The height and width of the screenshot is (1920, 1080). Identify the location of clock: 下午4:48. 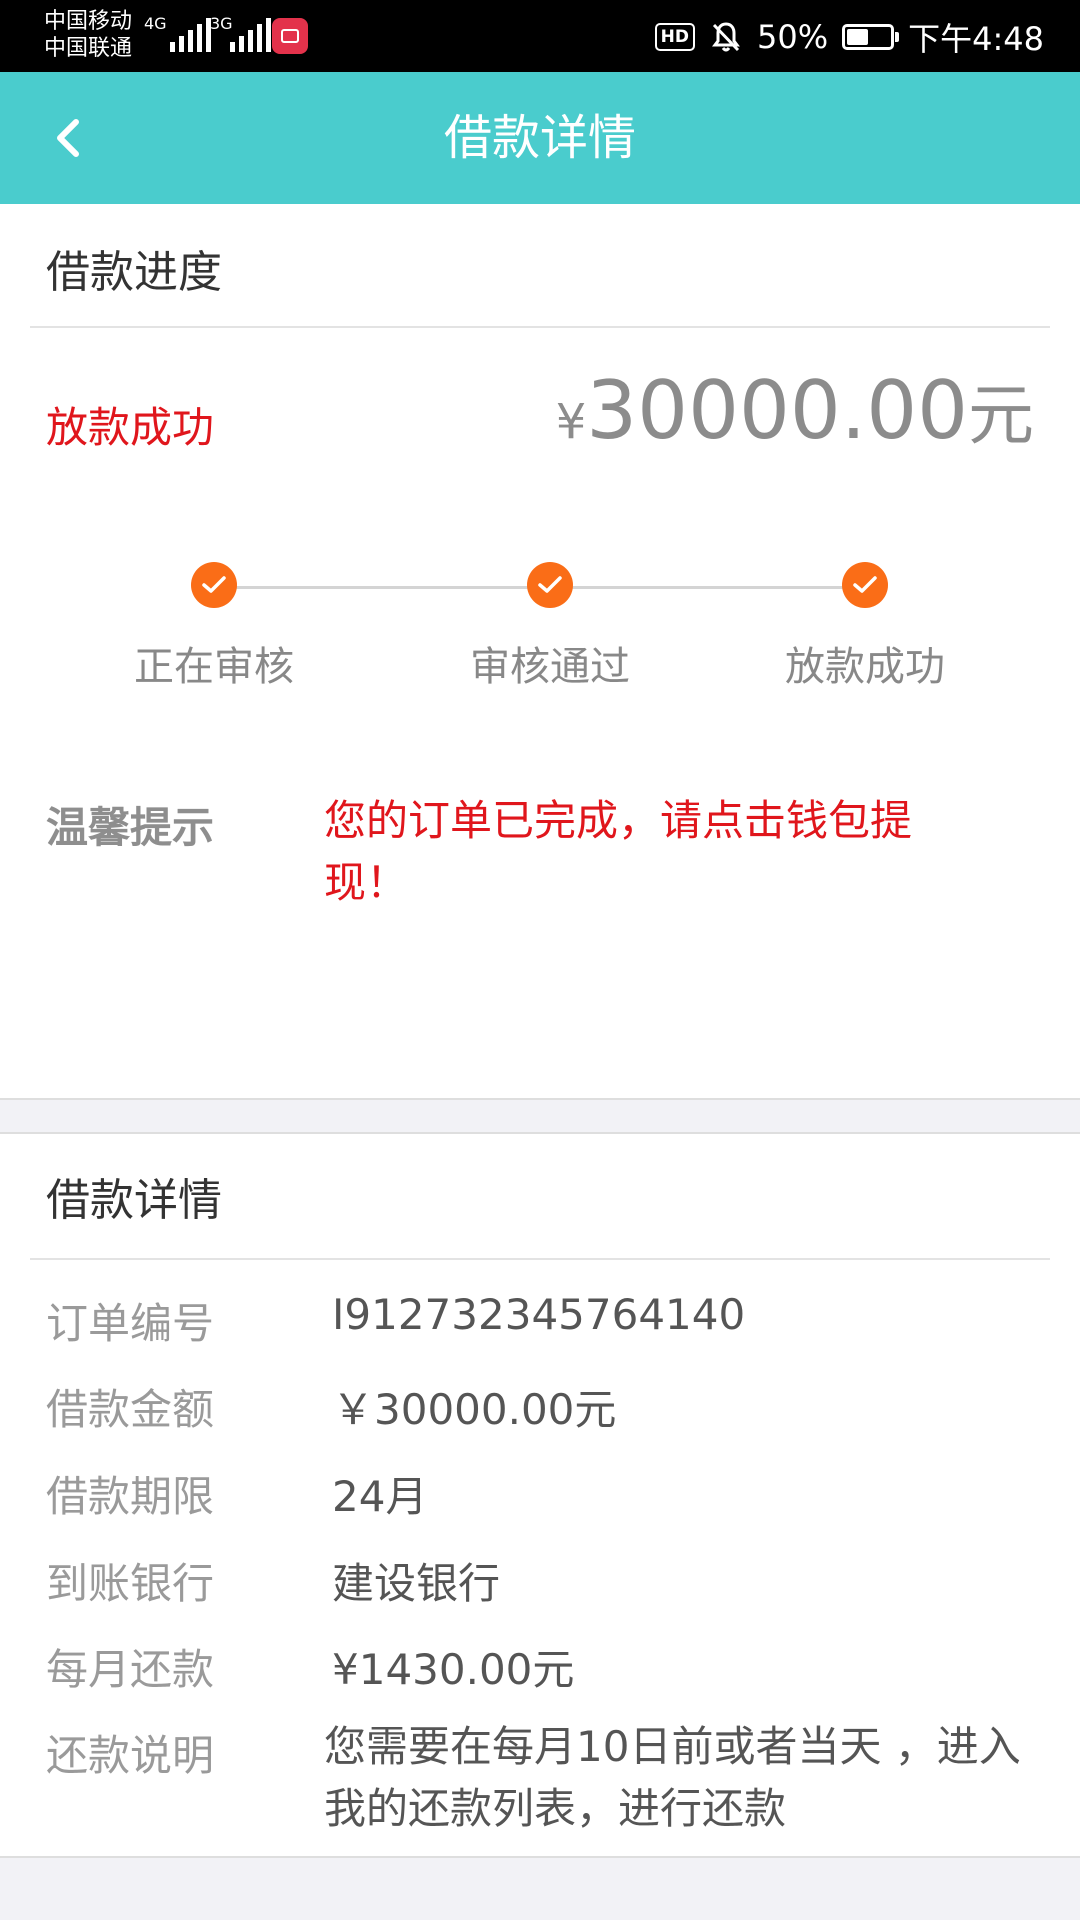
(976, 39).